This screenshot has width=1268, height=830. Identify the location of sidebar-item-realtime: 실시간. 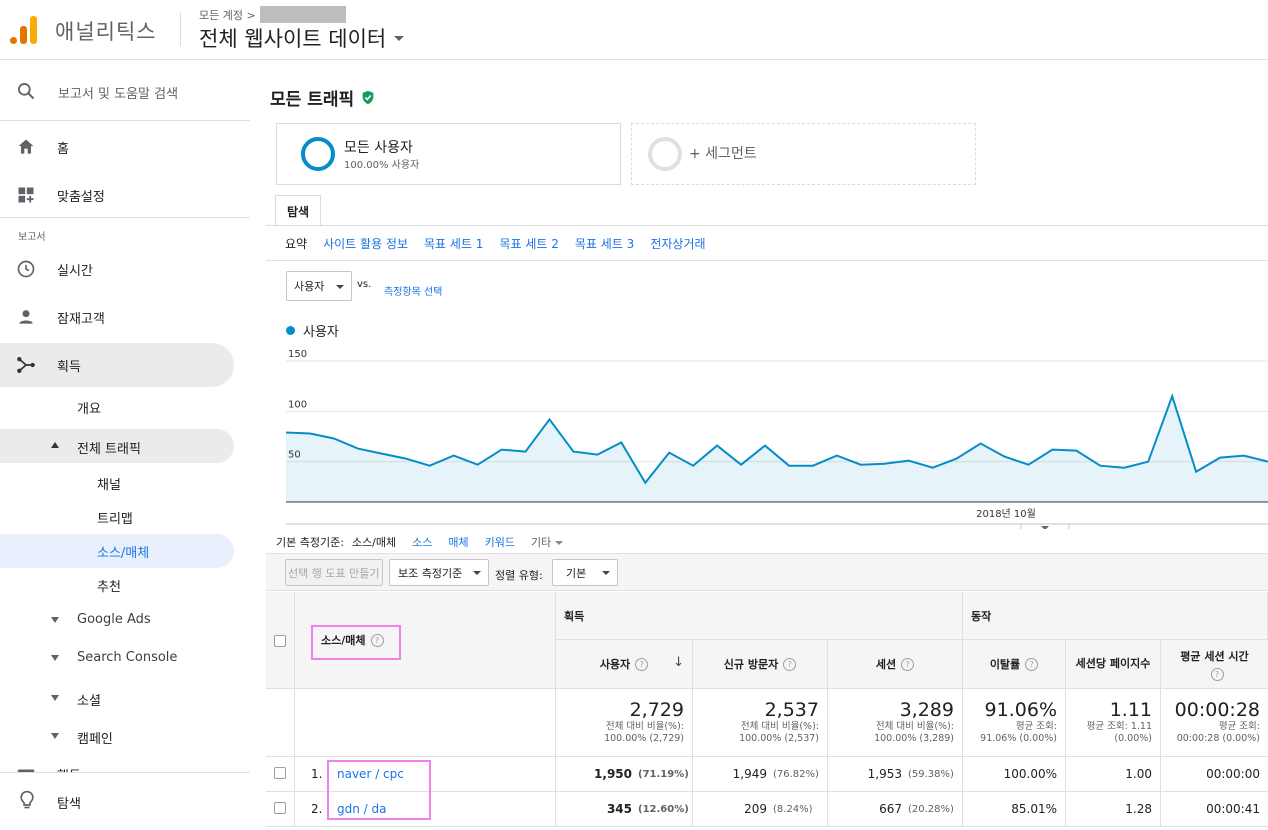
(117, 269).